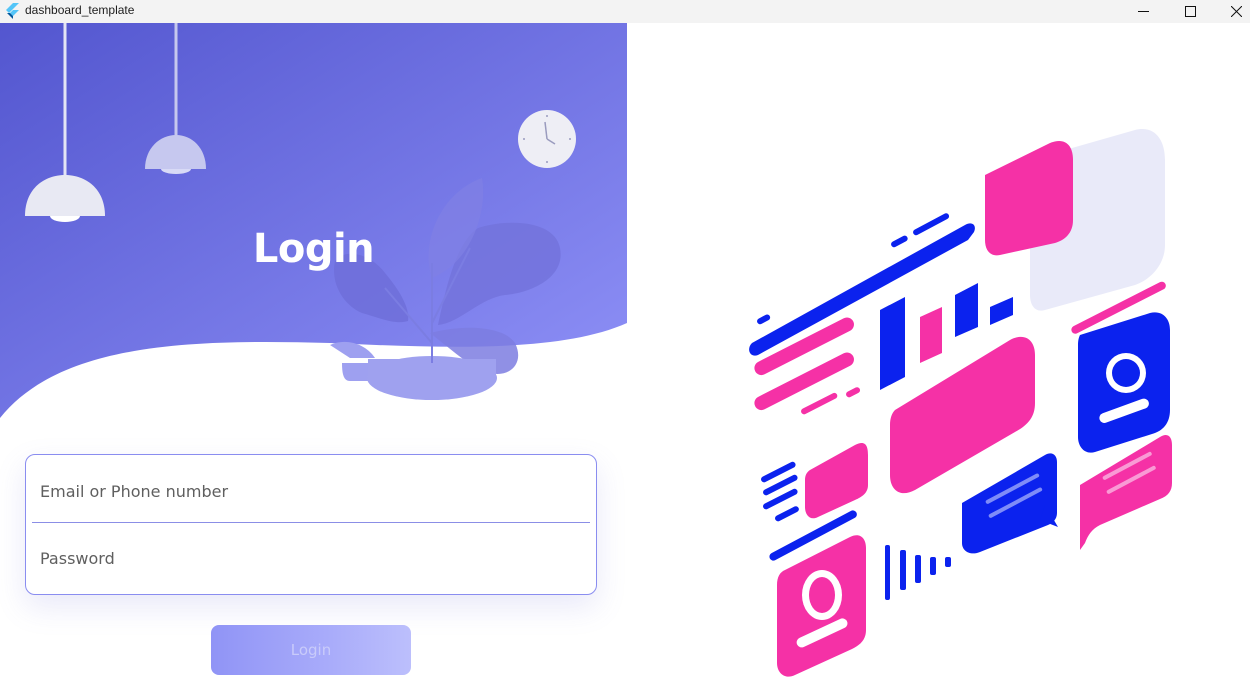 The image size is (1250, 698). I want to click on title-bar: dashboard_template, so click(625, 11).